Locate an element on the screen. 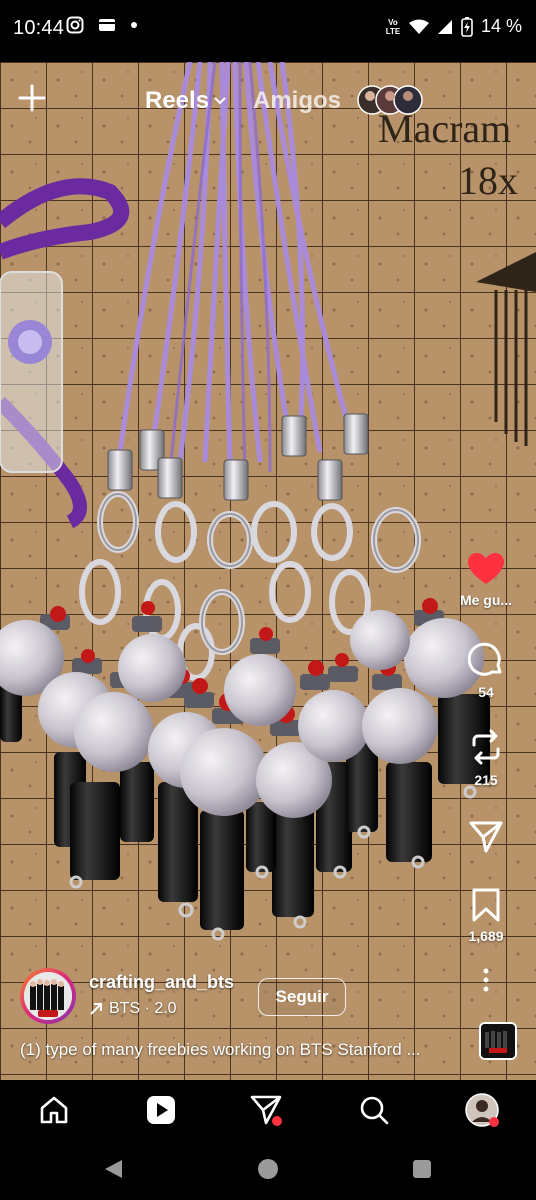 The width and height of the screenshot is (536, 1200). repost-count: 215 is located at coordinates (486, 780).